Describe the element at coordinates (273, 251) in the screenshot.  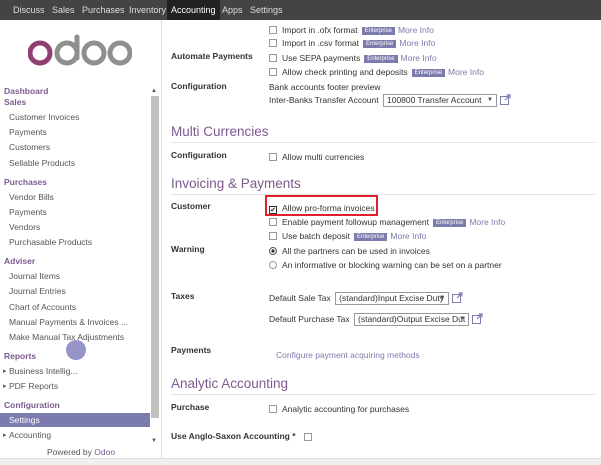
I see `radio-selected` at that location.